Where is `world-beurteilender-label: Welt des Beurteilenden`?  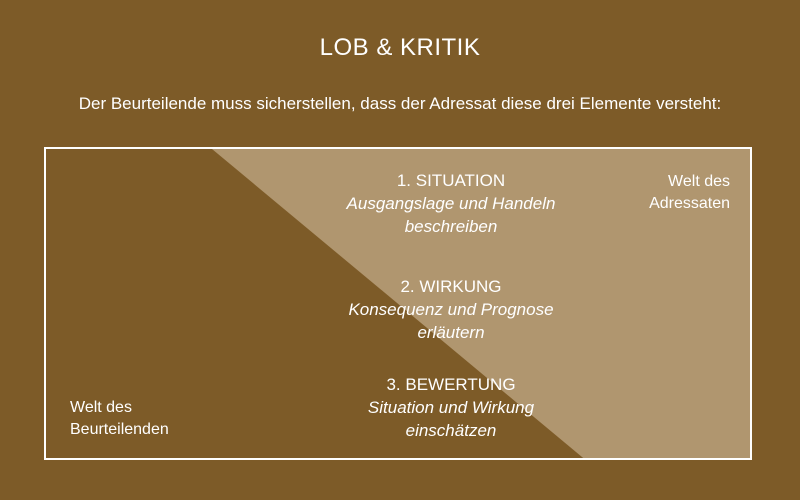
world-beurteilender-label: Welt des Beurteilenden is located at coordinates (145, 419).